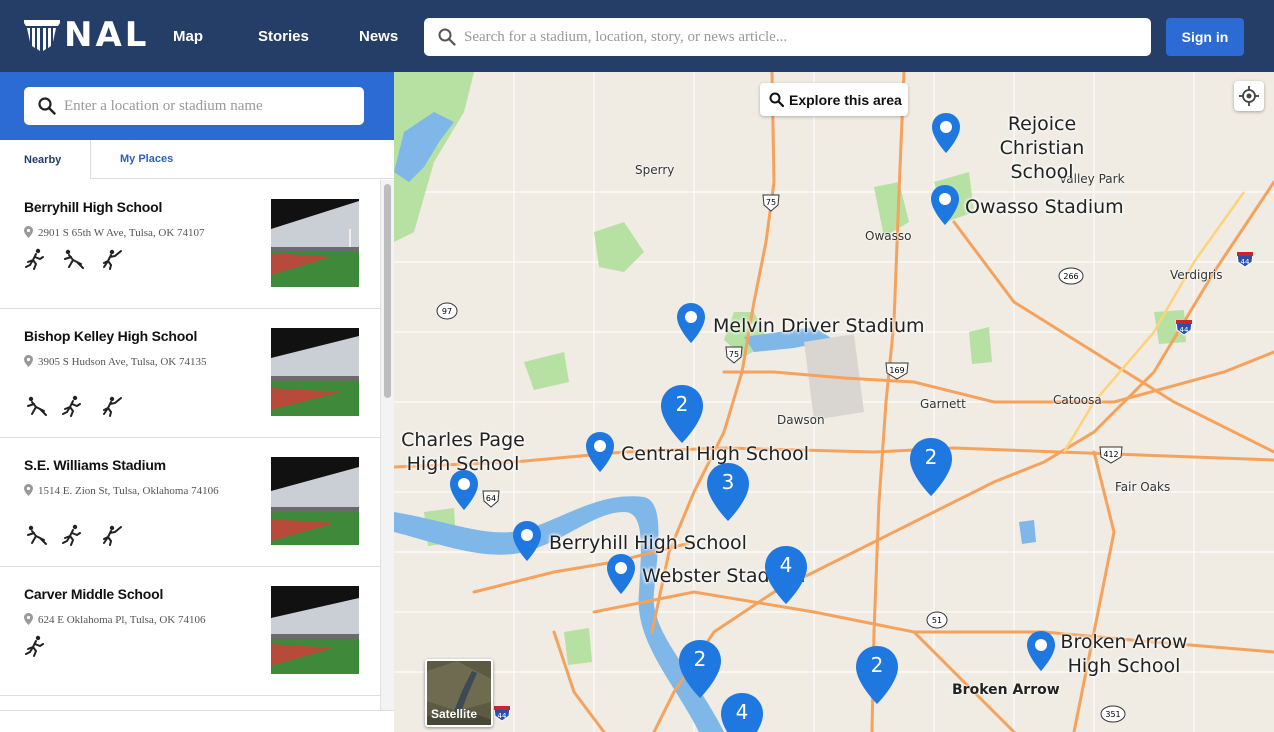  What do you see at coordinates (1077, 400) in the screenshot?
I see `place-label-catoosa: Catoosa` at bounding box center [1077, 400].